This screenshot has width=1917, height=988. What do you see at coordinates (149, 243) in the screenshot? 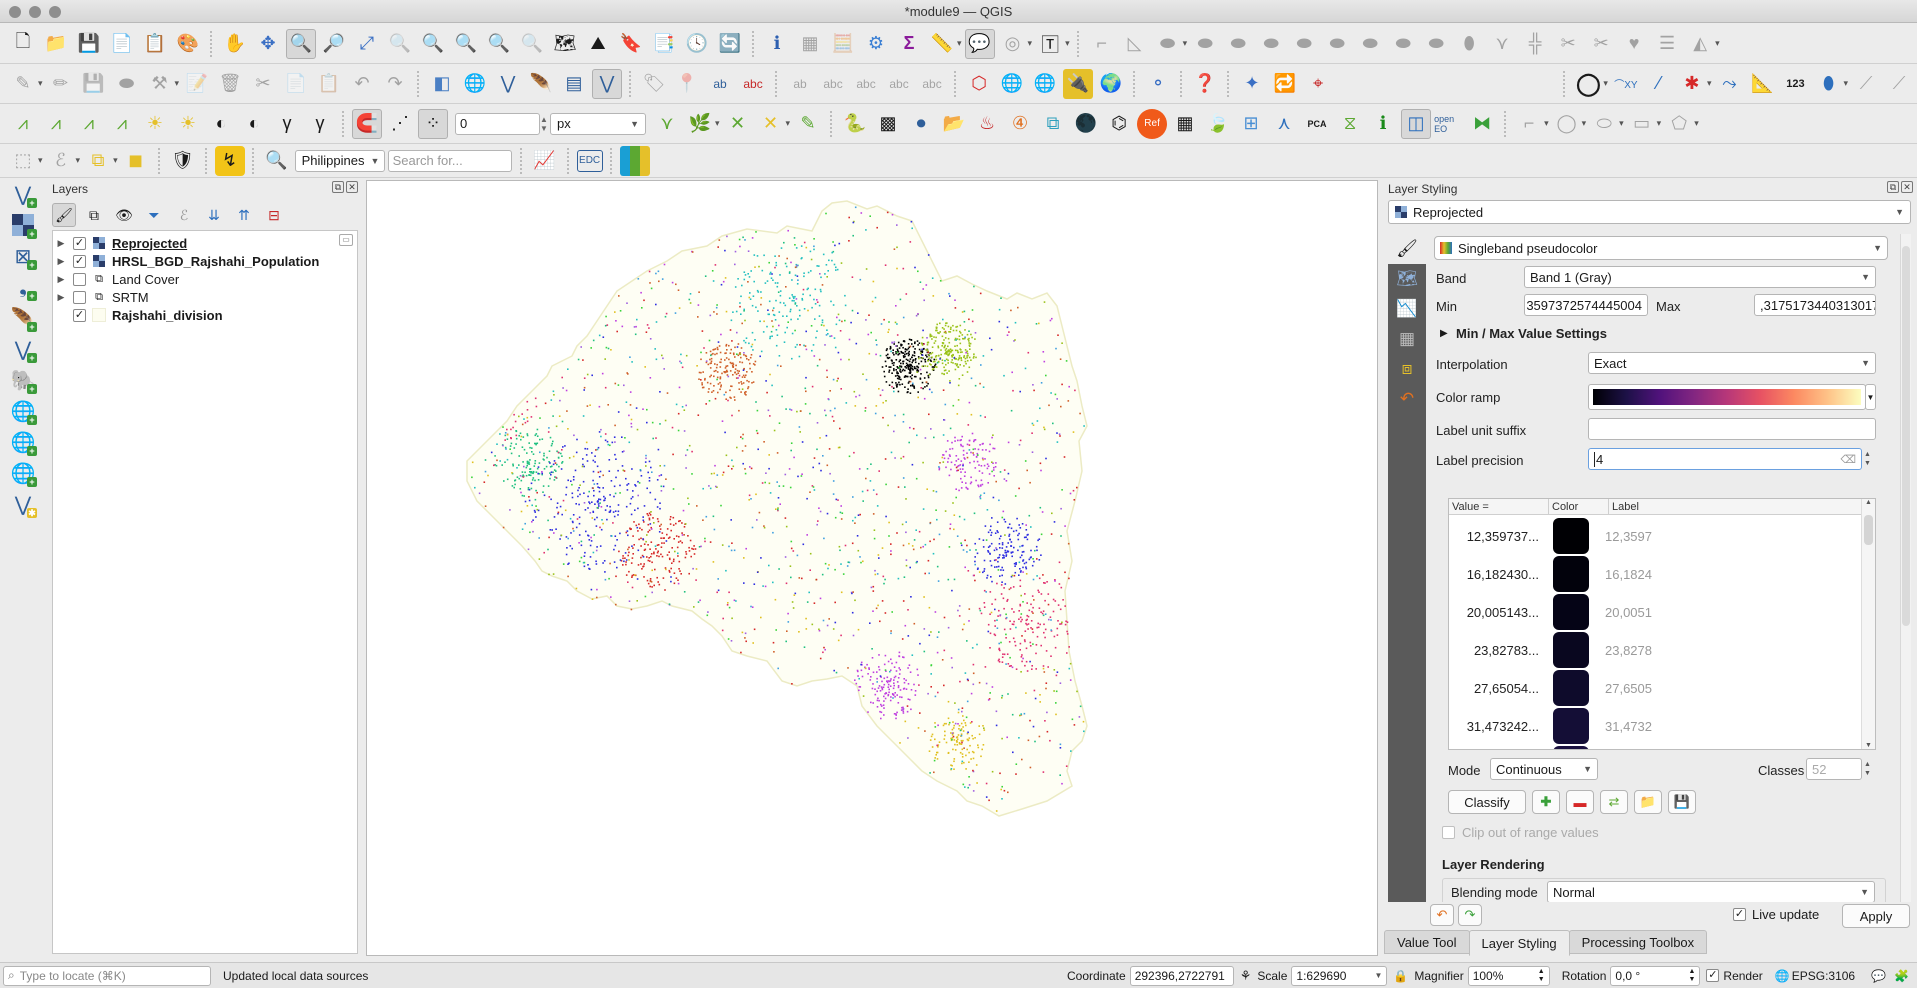
I see `layer-name: Reprojected` at bounding box center [149, 243].